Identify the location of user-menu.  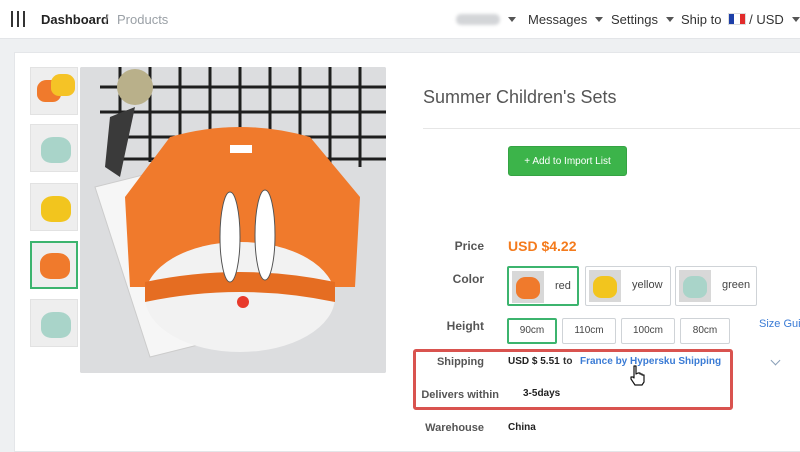
(486, 19).